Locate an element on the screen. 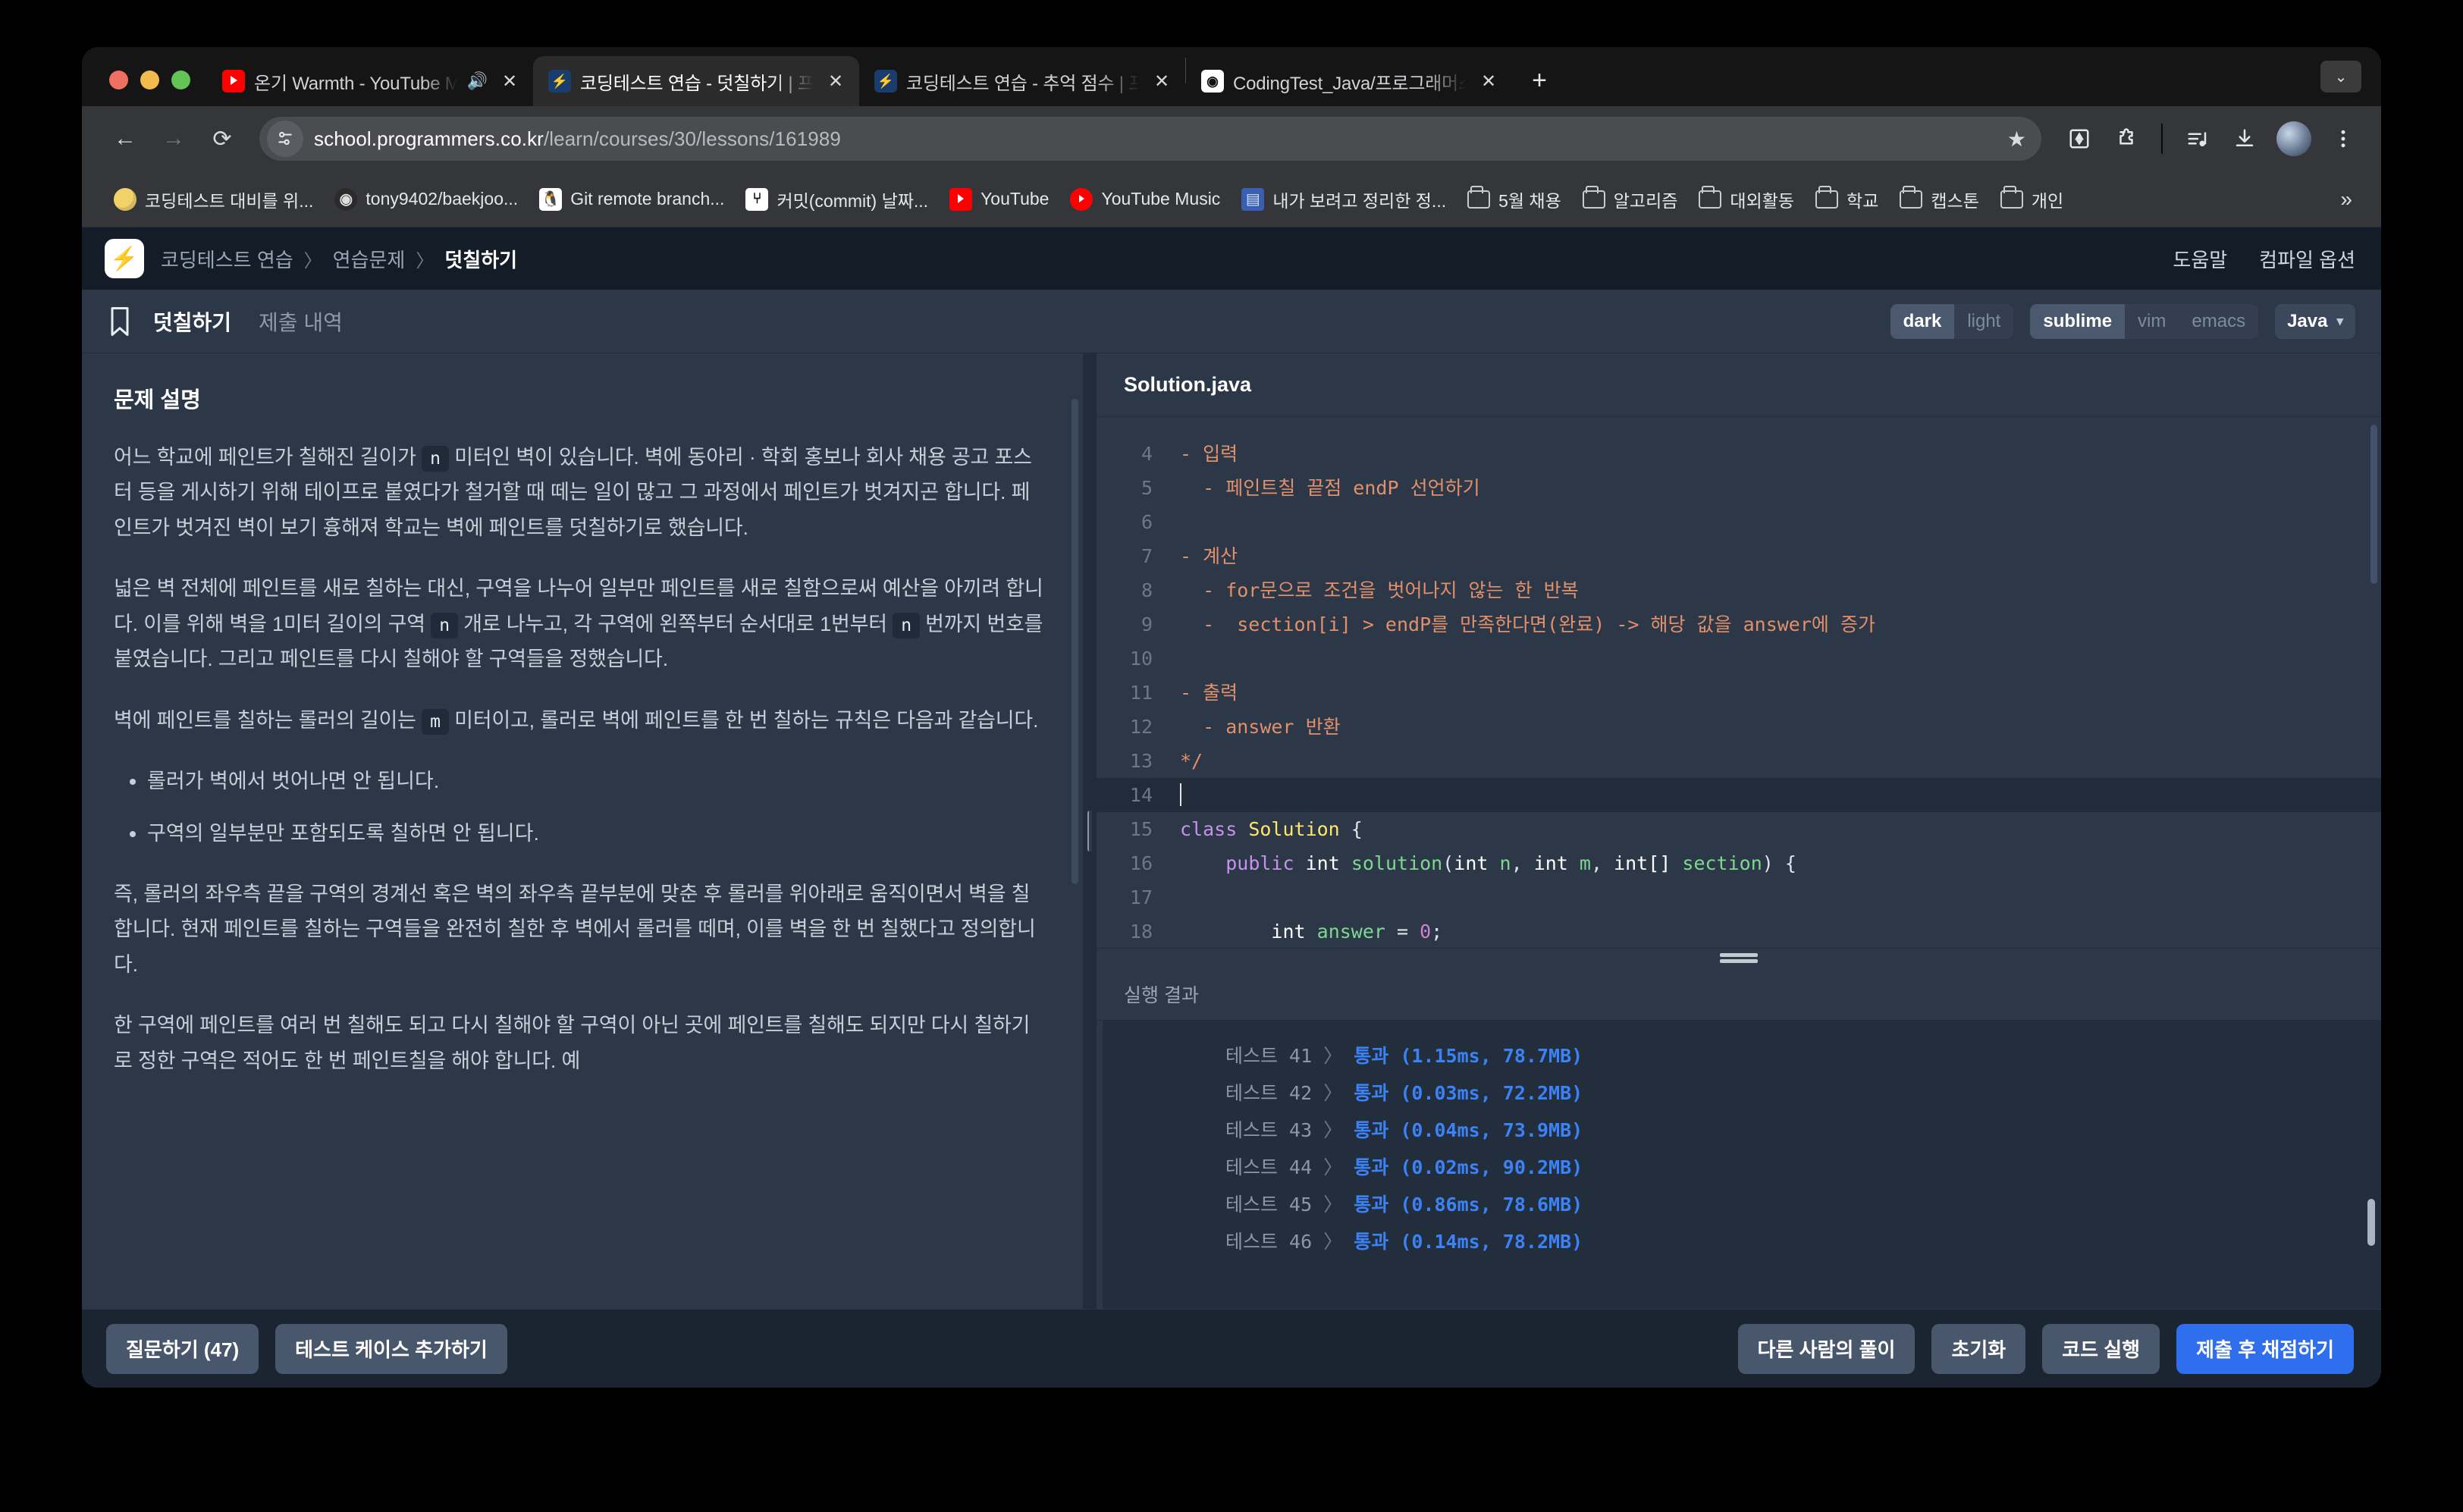 Image resolution: width=2463 pixels, height=1512 pixels. reading-list-icon is located at coordinates (2079, 139).